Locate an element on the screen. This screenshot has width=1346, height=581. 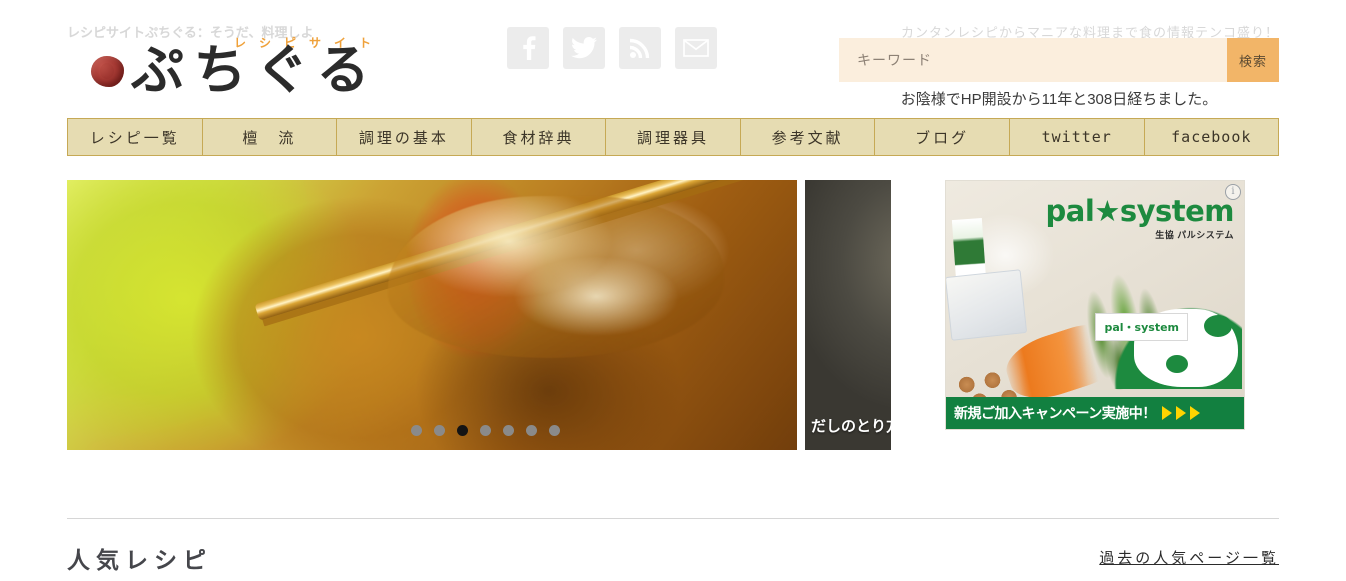
ad-logo-system: system is located at coordinates (1177, 211).